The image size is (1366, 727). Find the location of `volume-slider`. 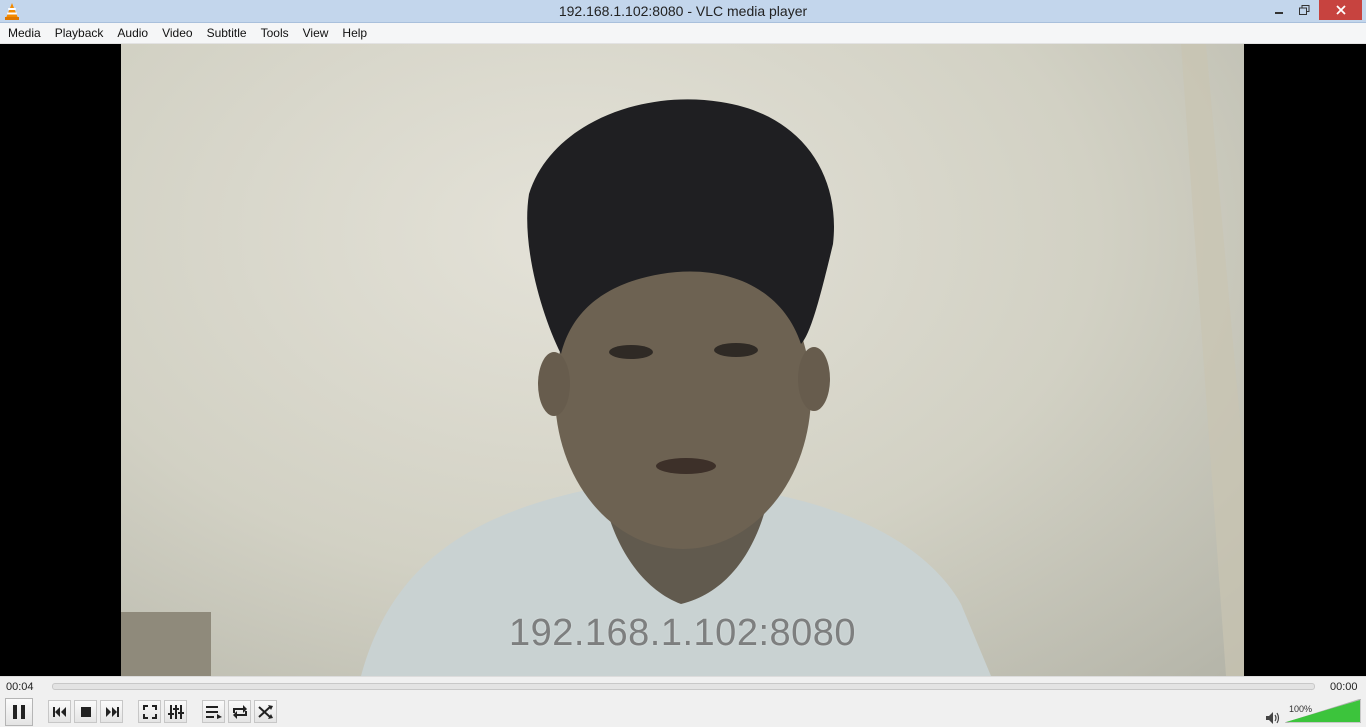

volume-slider is located at coordinates (1323, 711).